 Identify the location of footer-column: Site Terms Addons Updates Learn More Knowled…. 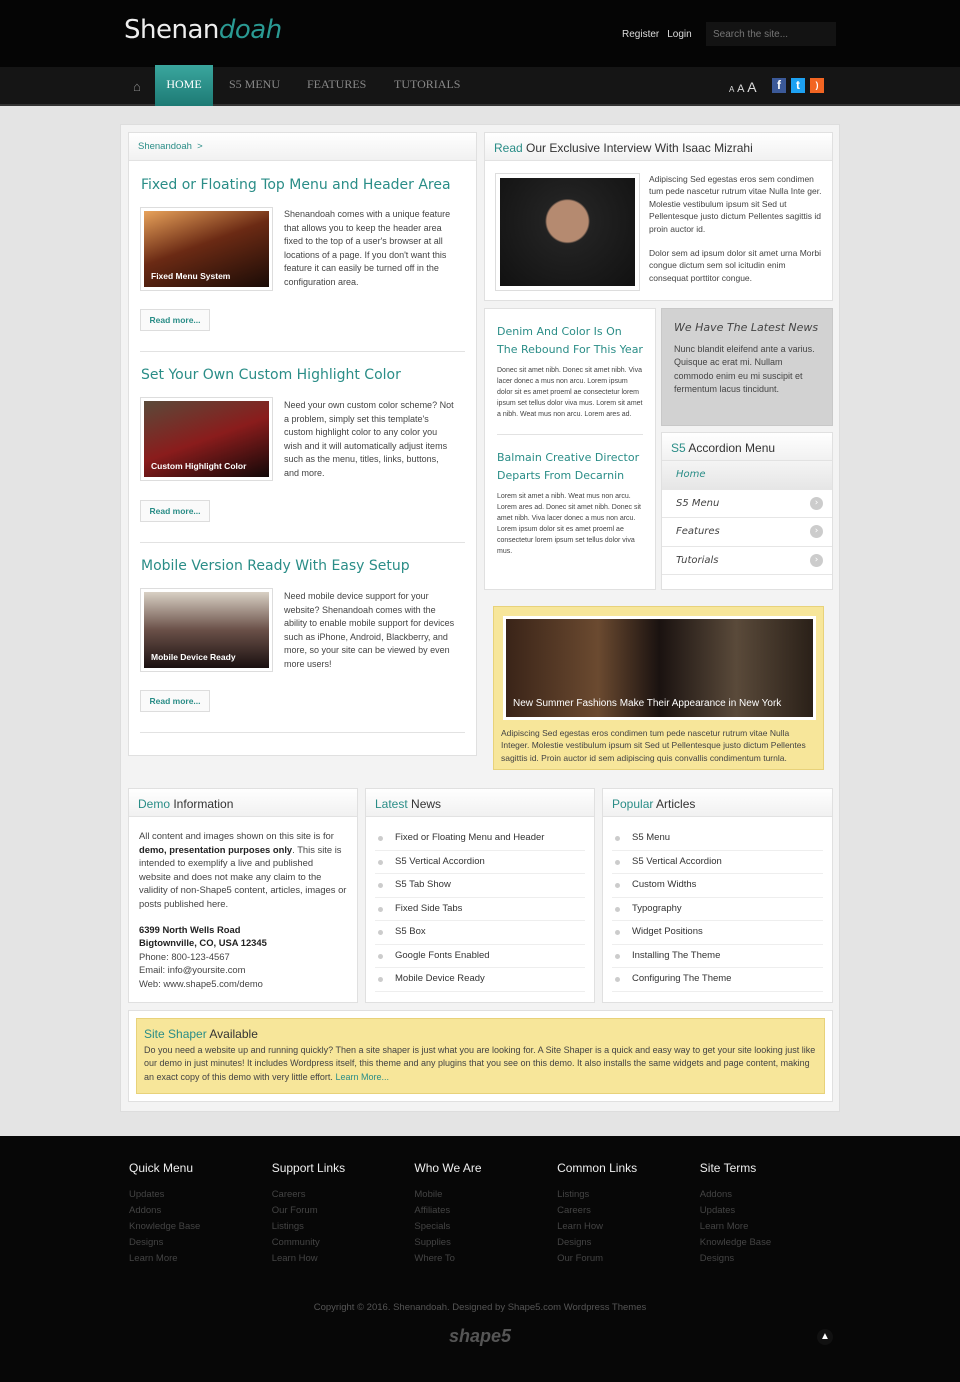
(735, 1214).